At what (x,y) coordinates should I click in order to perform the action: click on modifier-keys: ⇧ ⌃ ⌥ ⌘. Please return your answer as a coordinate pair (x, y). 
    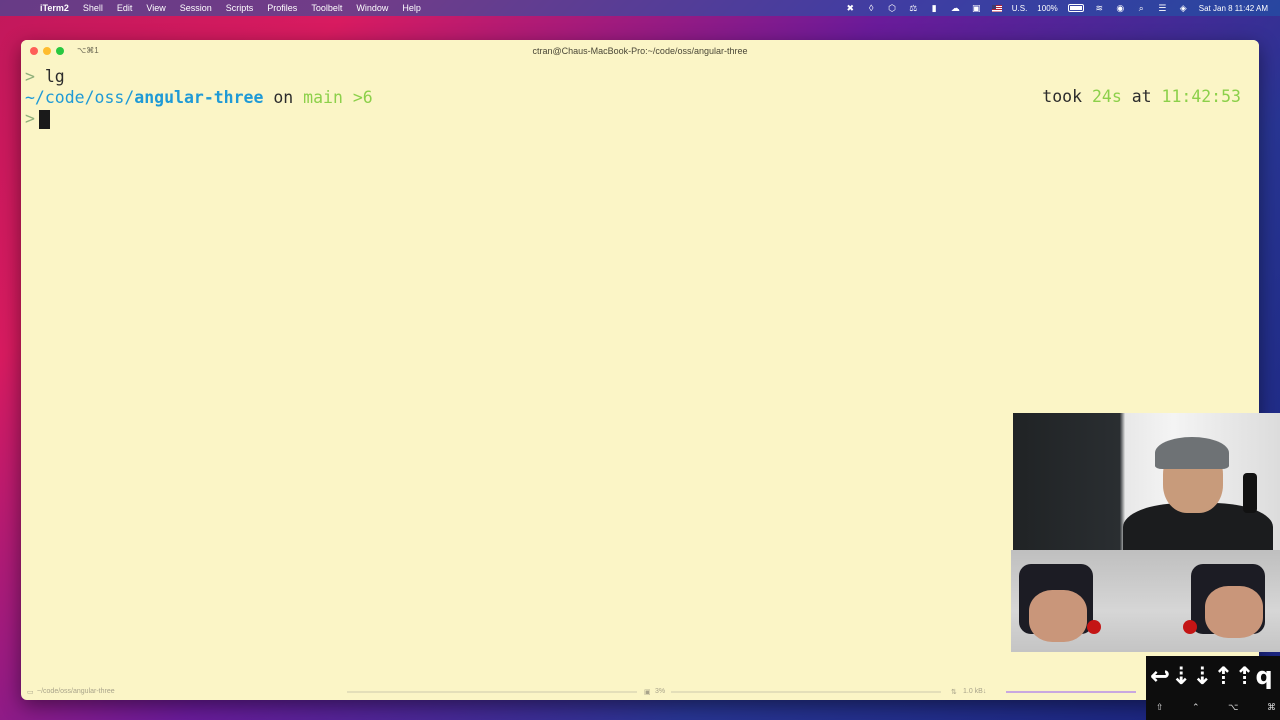
    Looking at the image, I should click on (1216, 708).